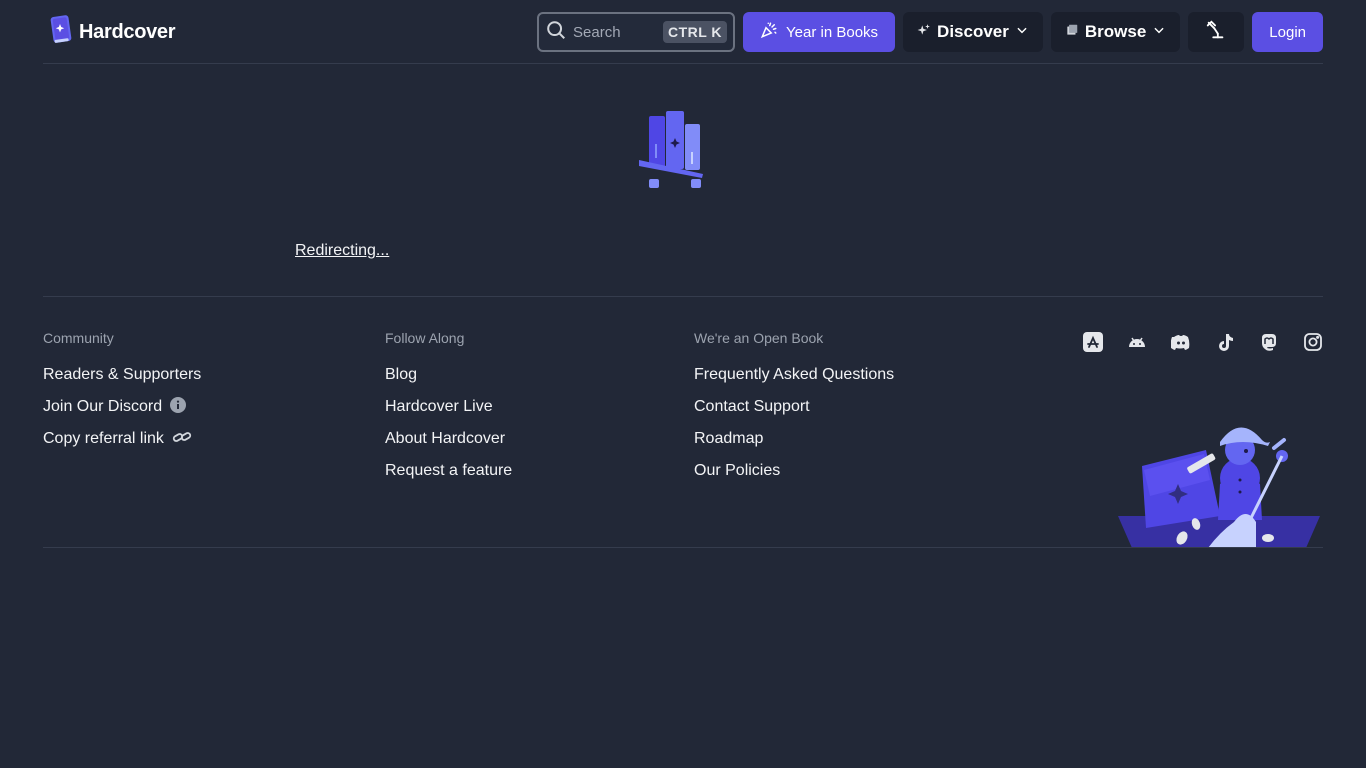 The image size is (1366, 768). I want to click on footer-heading-follow: Follow Along, so click(425, 338).